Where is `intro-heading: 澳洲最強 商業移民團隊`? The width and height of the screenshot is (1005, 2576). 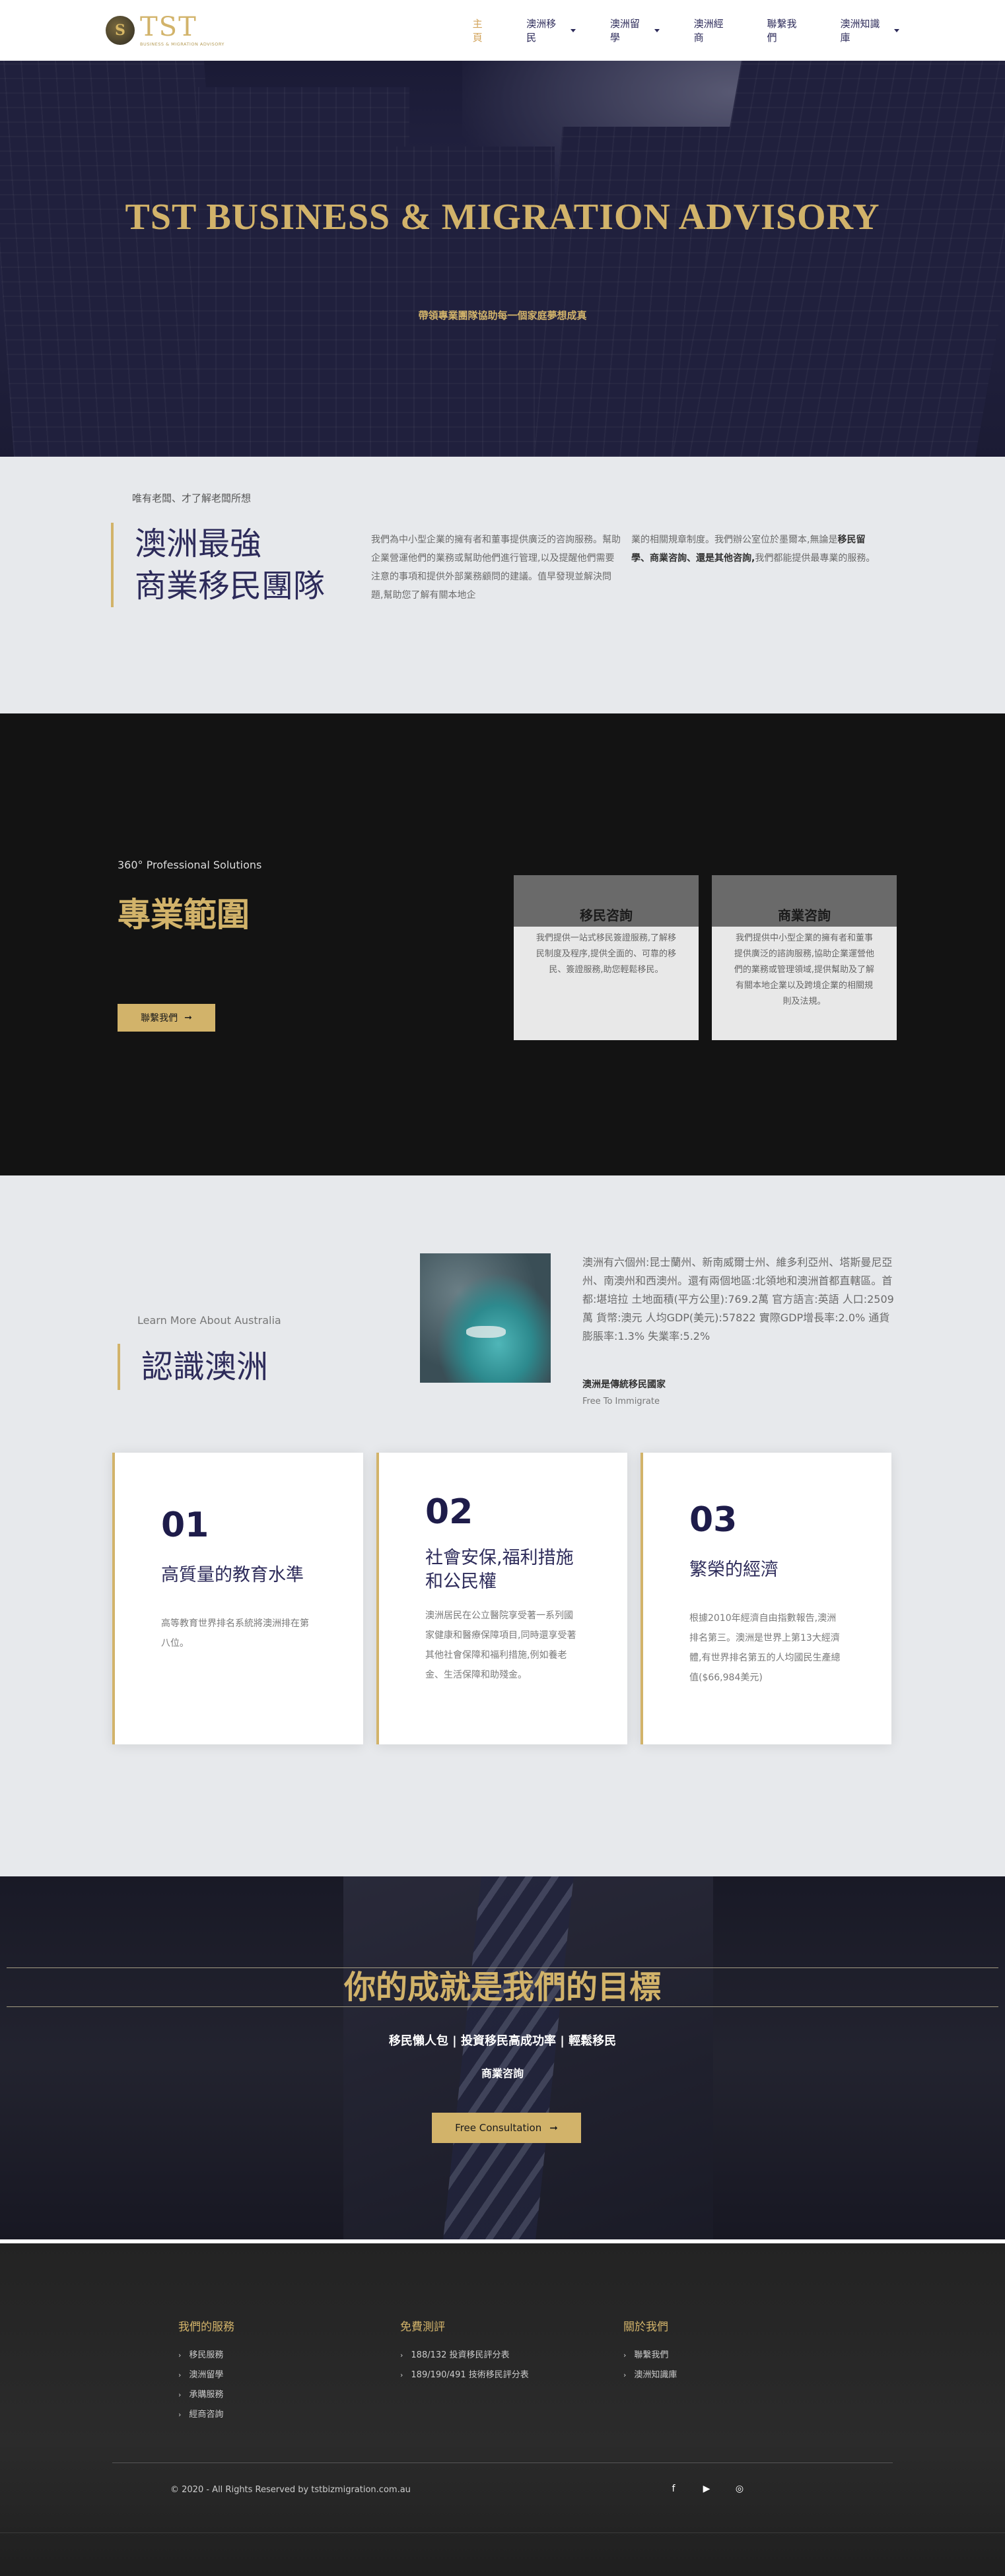 intro-heading: 澳洲最強 商業移民團隊 is located at coordinates (218, 565).